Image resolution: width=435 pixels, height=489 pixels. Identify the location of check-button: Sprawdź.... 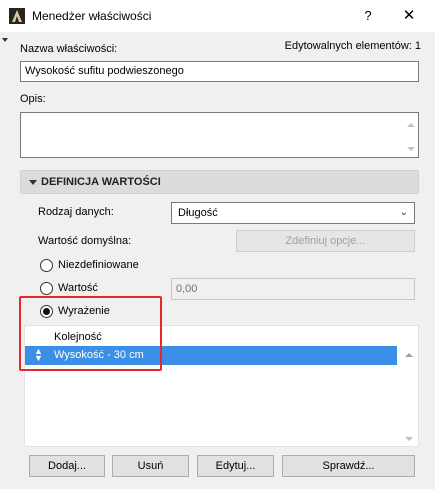
(348, 466).